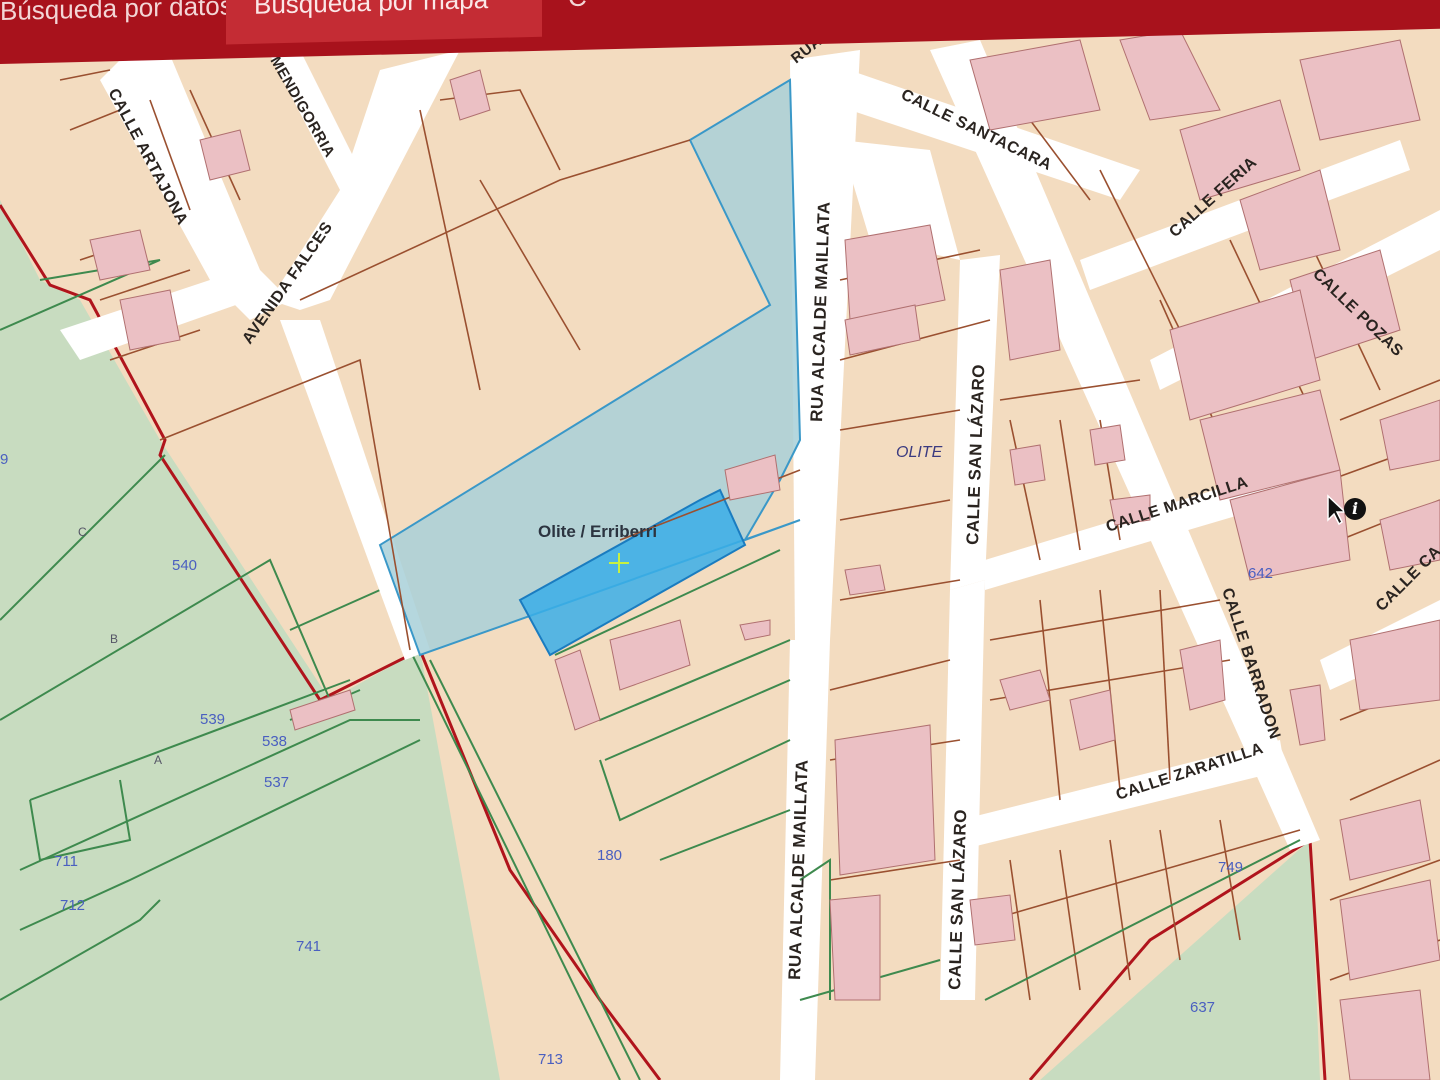  What do you see at coordinates (184, 565) in the screenshot?
I see `parcel-number: 540` at bounding box center [184, 565].